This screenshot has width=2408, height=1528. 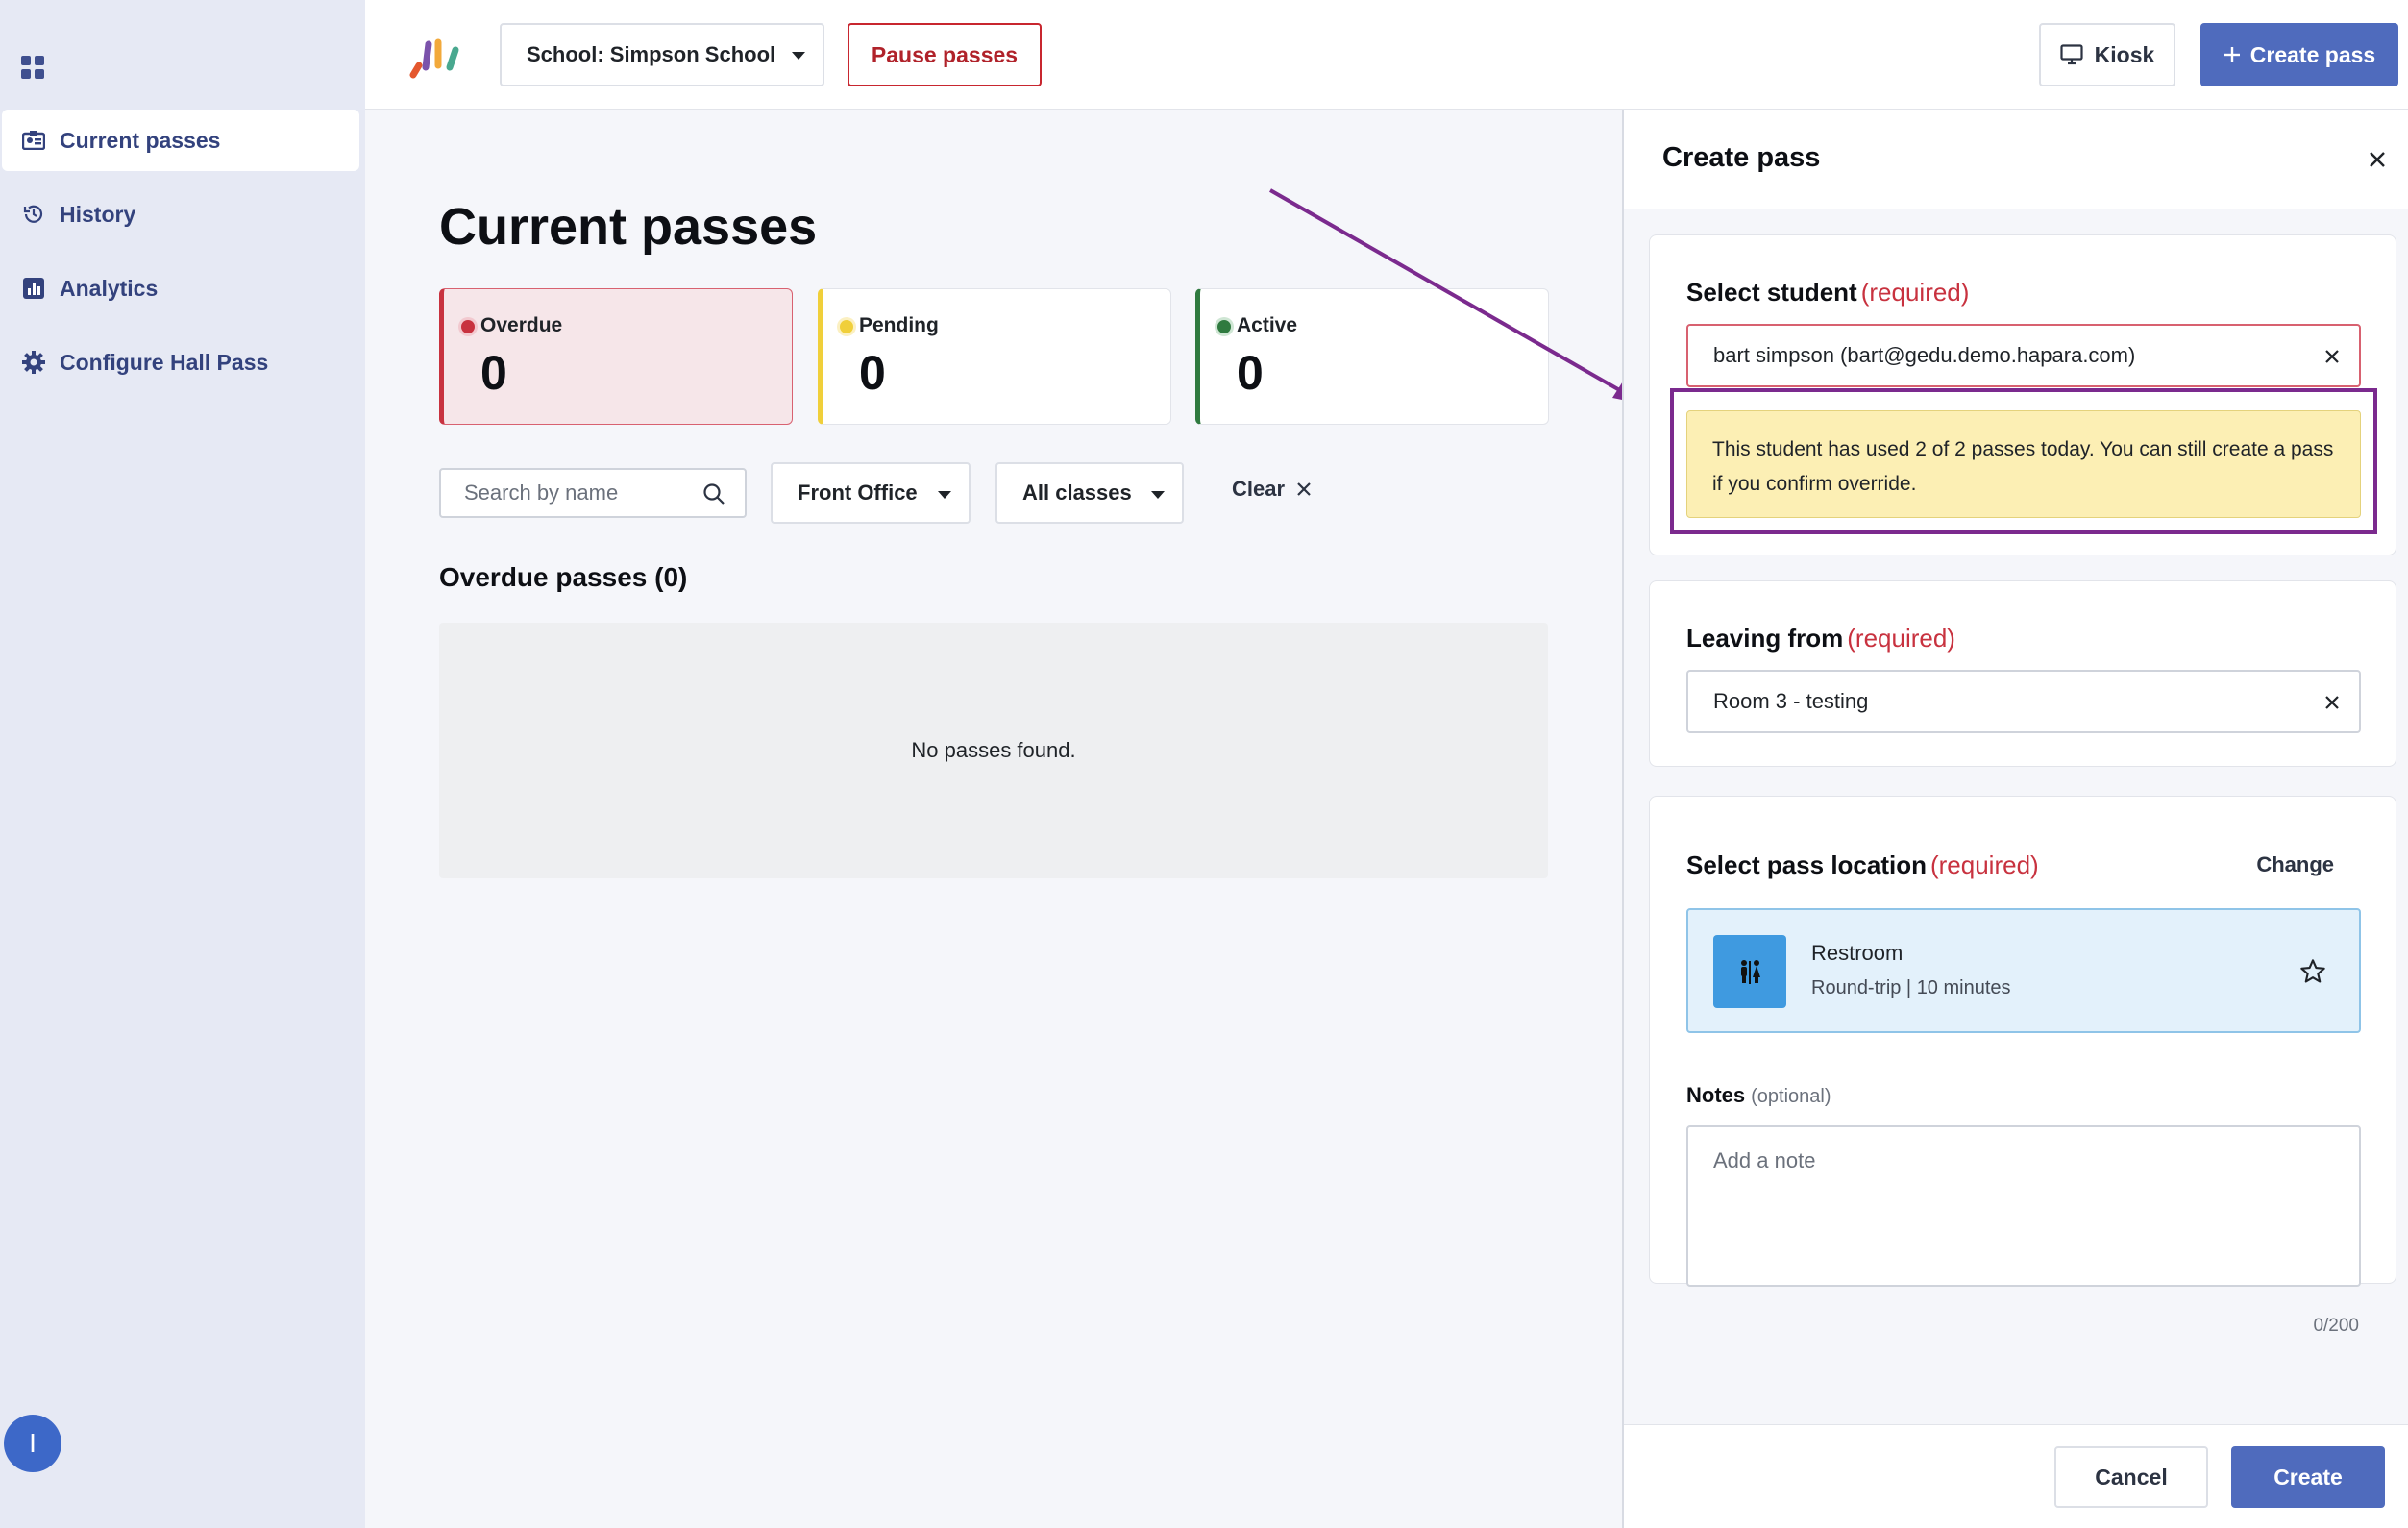 What do you see at coordinates (1750, 971) in the screenshot?
I see `restroom-icon` at bounding box center [1750, 971].